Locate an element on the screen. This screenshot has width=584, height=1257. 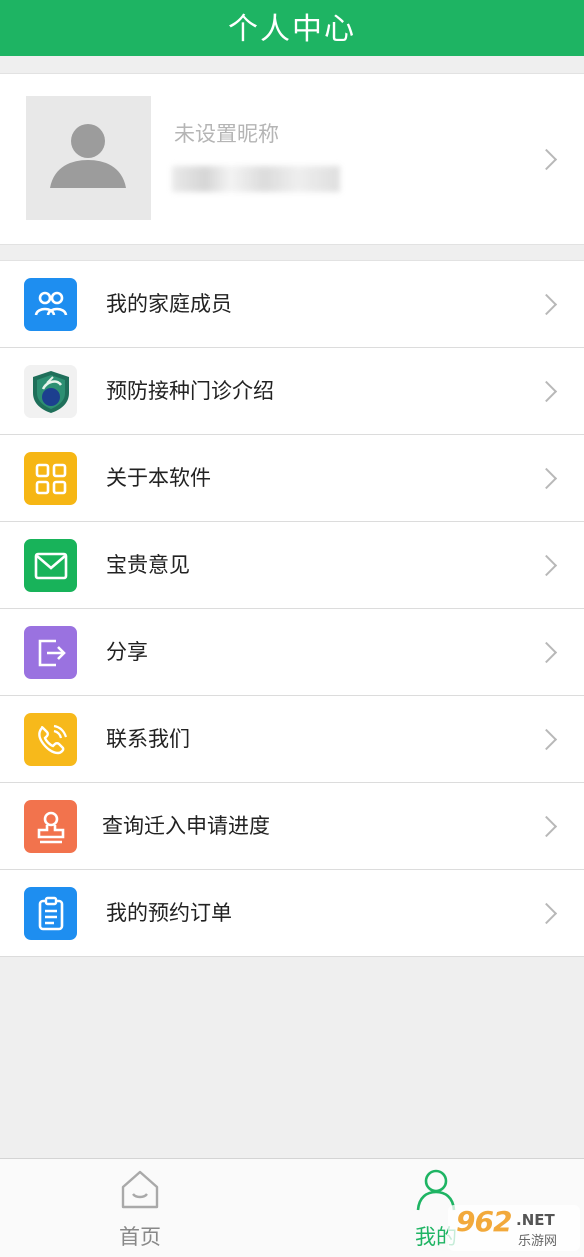
share-icon is located at coordinates (50, 652).